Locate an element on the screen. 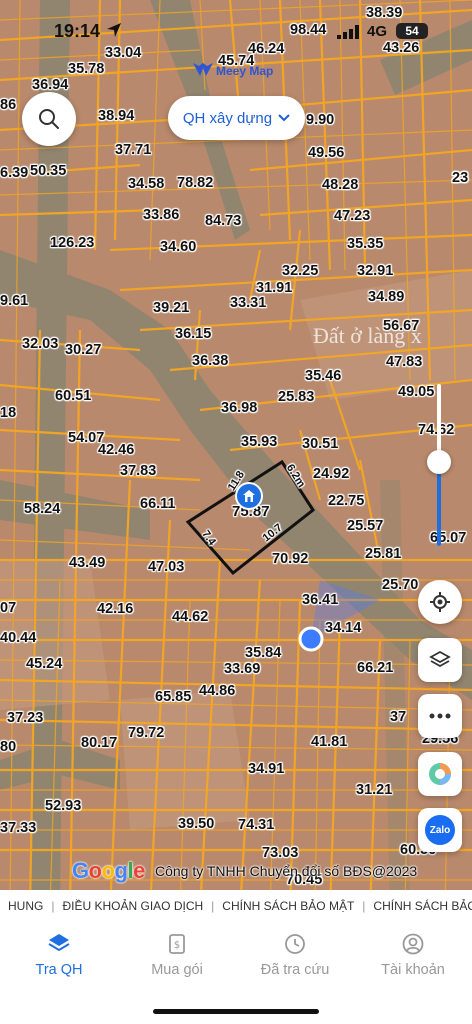 The image size is (472, 1024). tab-label: Tài khoản is located at coordinates (413, 970).